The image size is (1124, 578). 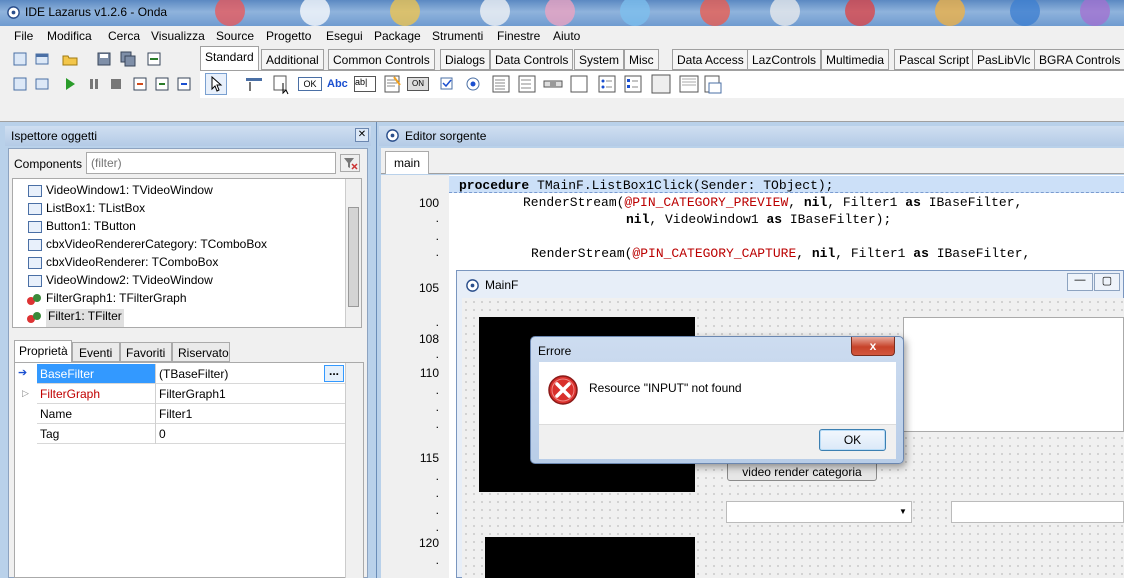 I want to click on property-scrollbar, so click(x=354, y=470).